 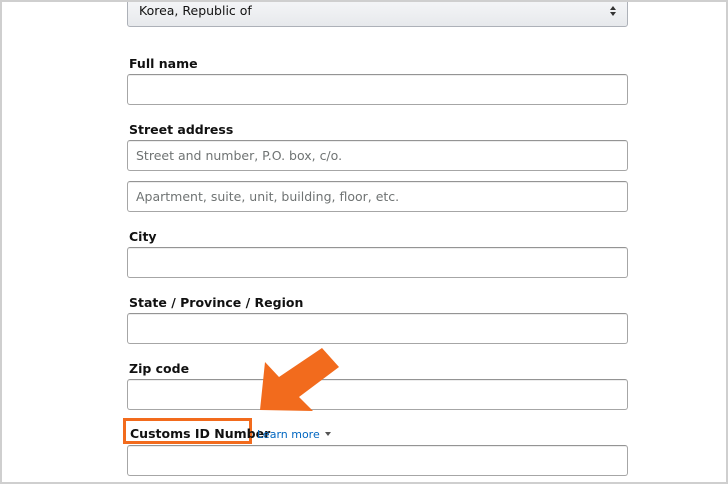 What do you see at coordinates (143, 236) in the screenshot?
I see `city-label: City` at bounding box center [143, 236].